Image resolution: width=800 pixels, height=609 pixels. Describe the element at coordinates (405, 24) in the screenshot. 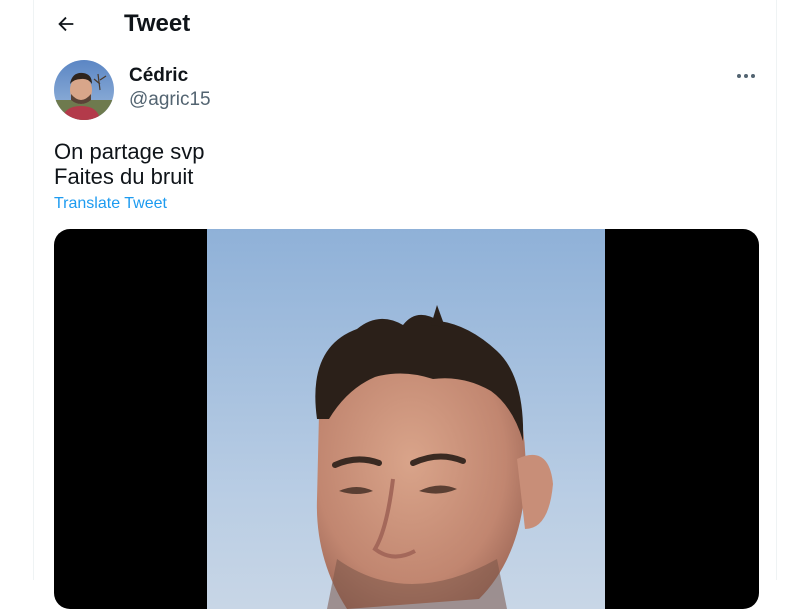

I see `page-header: Tweet` at that location.